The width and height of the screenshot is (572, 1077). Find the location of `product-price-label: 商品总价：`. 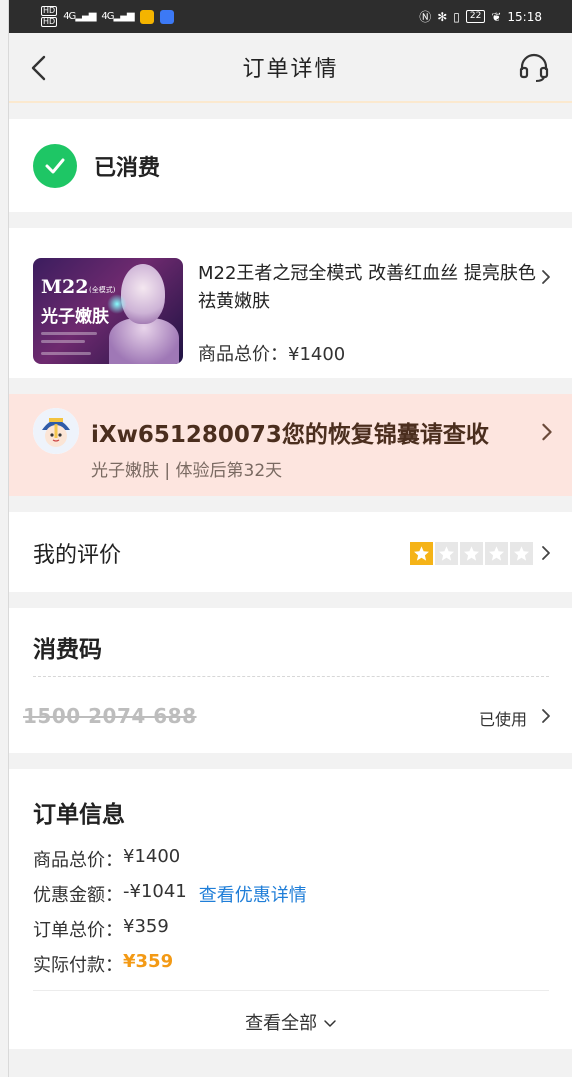

product-price-label: 商品总价： is located at coordinates (243, 354).